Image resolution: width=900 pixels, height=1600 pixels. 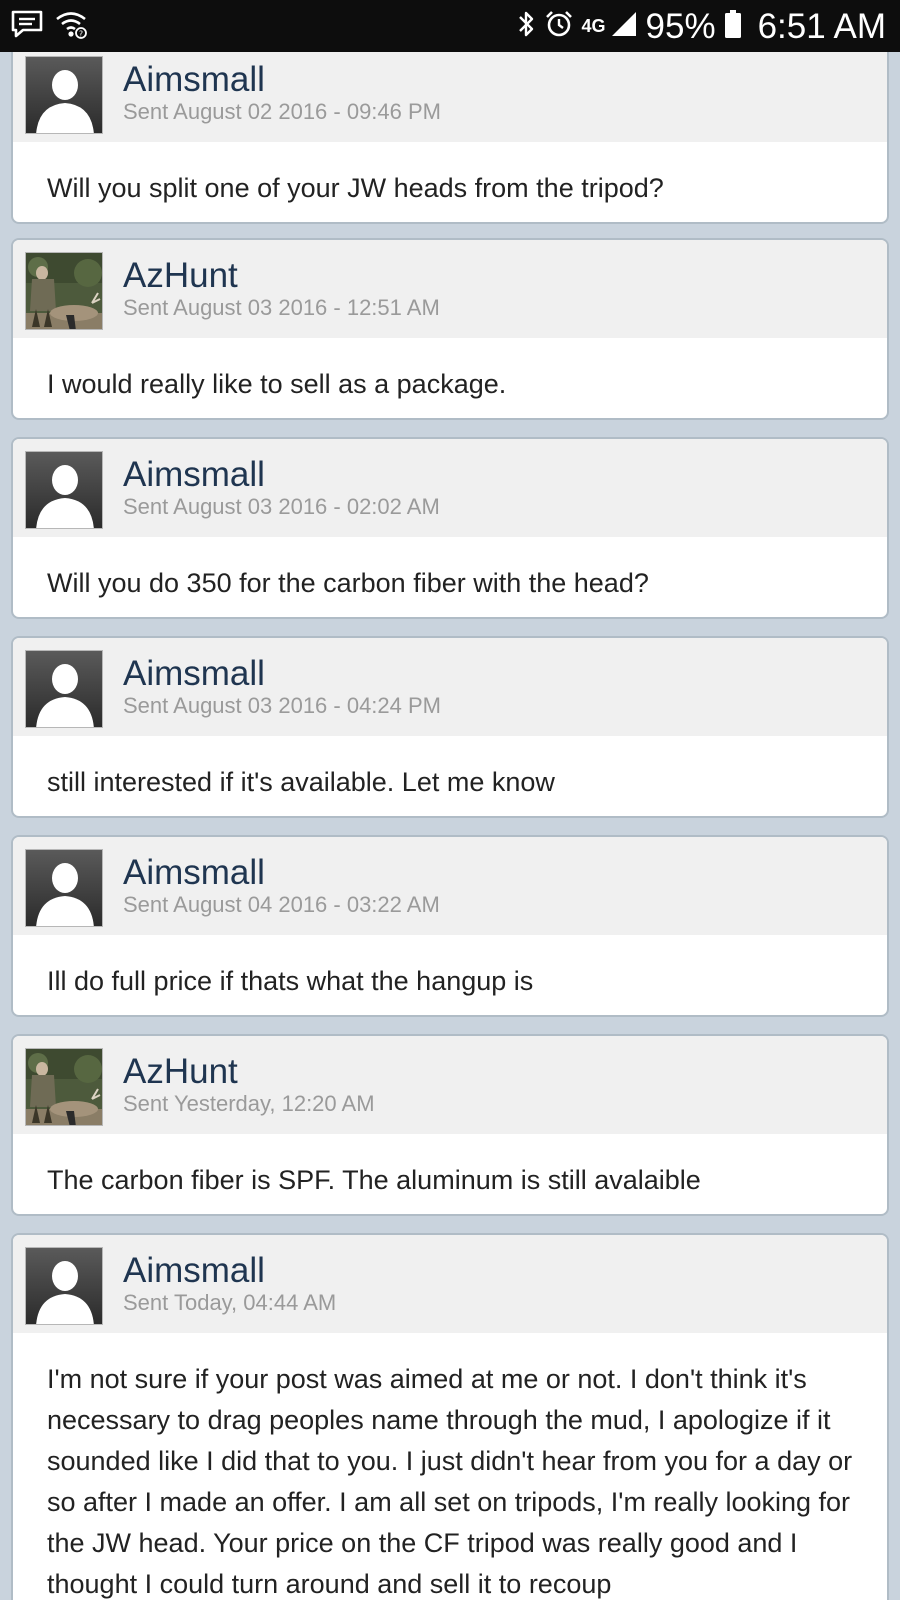 What do you see at coordinates (450, 1284) in the screenshot?
I see `message-header: Aimsmall Sent Today, 04:44 AM` at bounding box center [450, 1284].